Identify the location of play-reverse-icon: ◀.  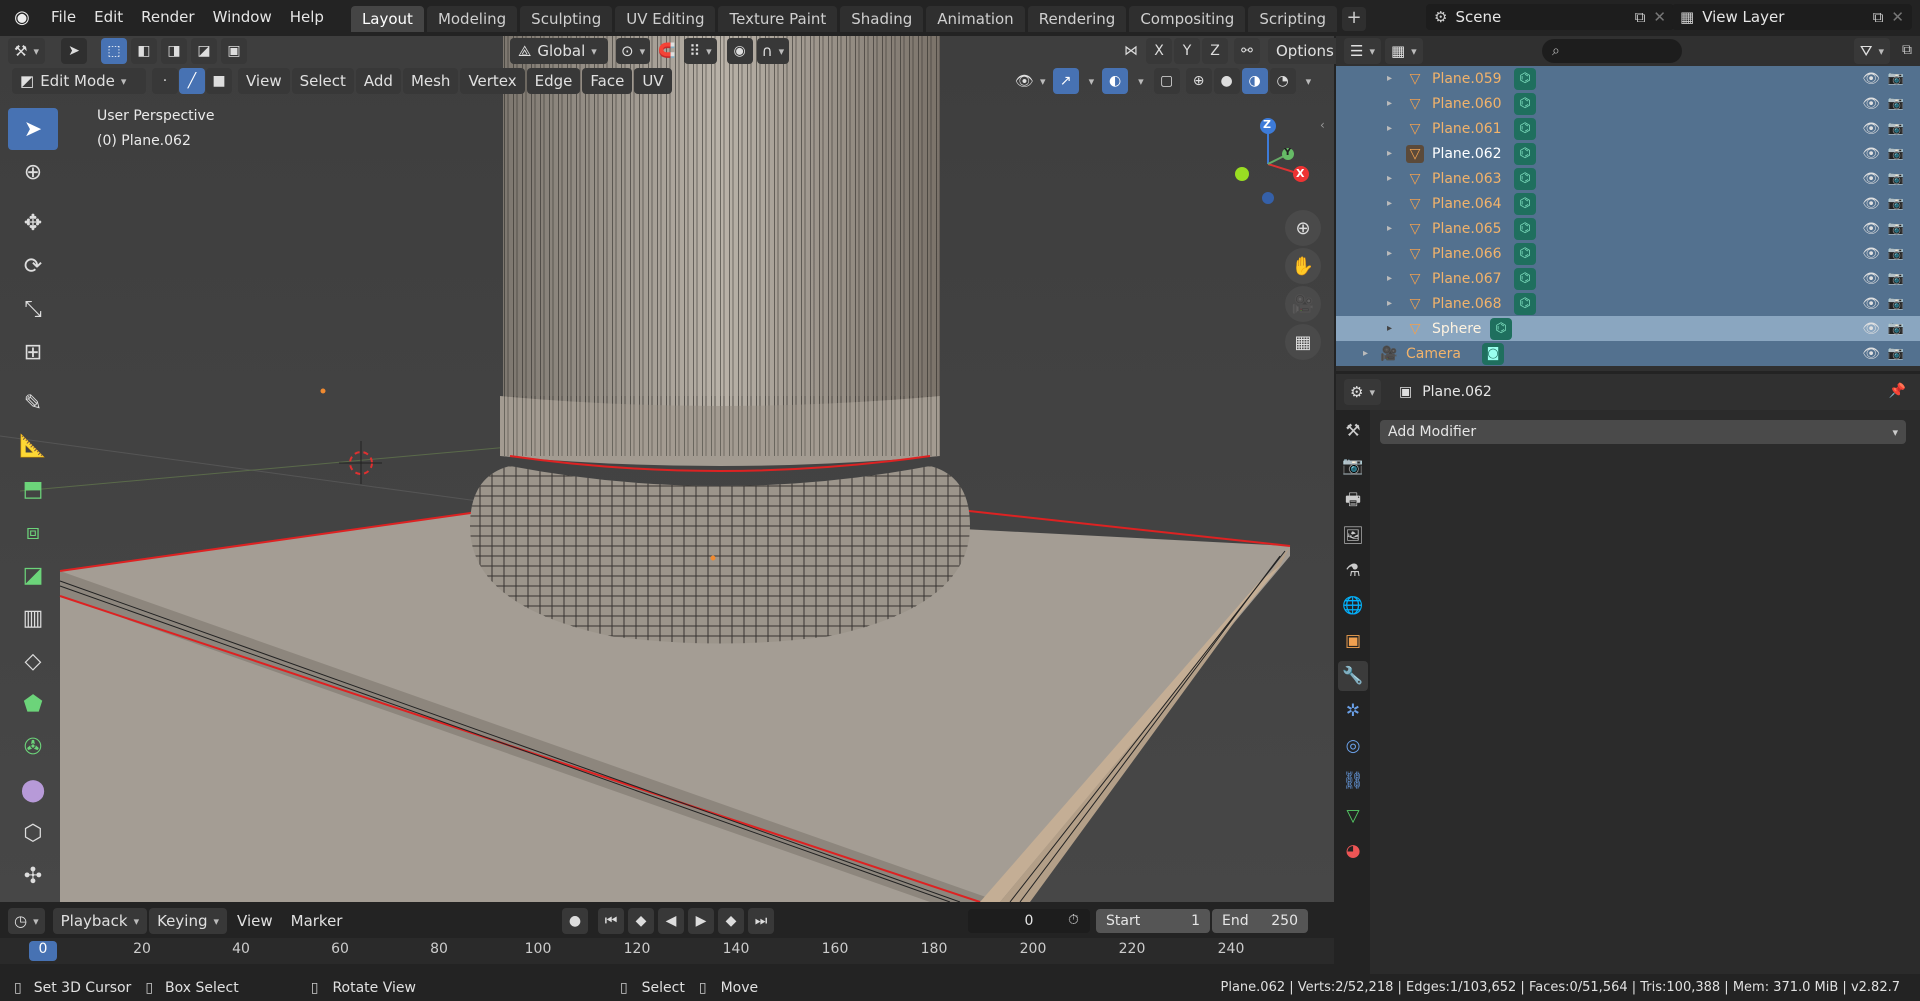
(671, 921).